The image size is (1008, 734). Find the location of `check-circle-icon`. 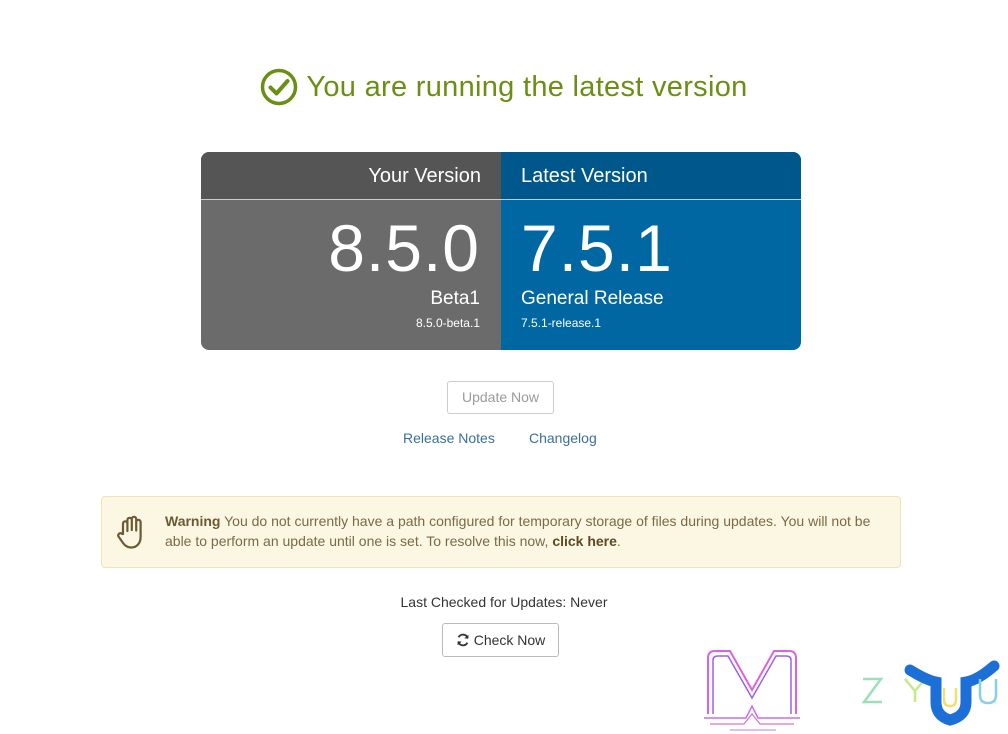

check-circle-icon is located at coordinates (279, 87).